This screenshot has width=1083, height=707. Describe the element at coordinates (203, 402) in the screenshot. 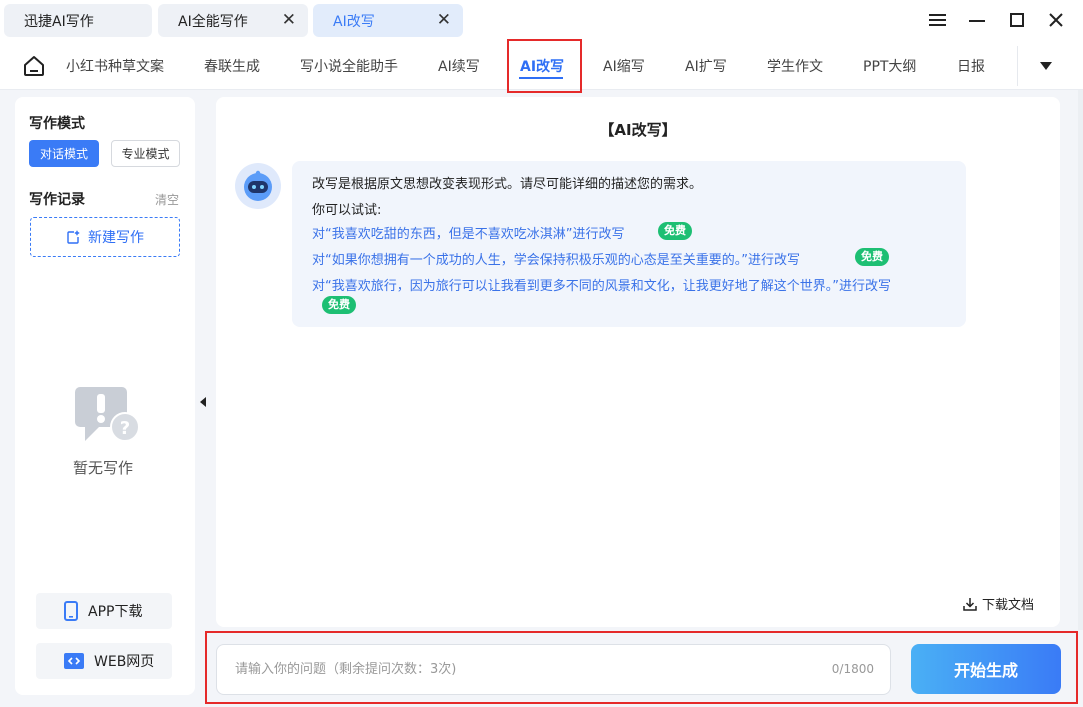

I see `collapse-sidebar-icon` at that location.